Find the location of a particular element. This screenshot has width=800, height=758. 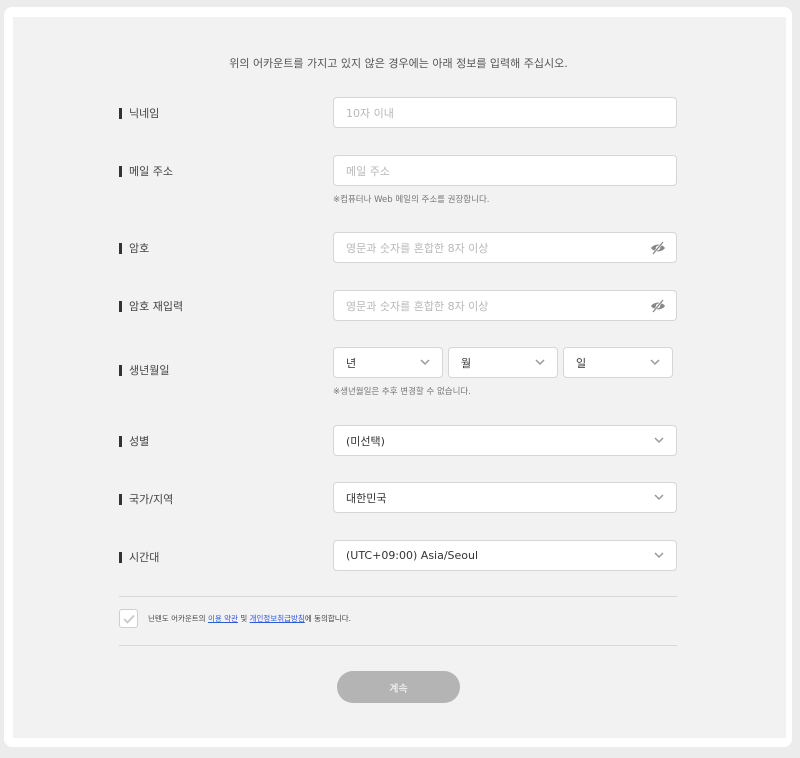

gender-select: (미선택) is located at coordinates (505, 440).